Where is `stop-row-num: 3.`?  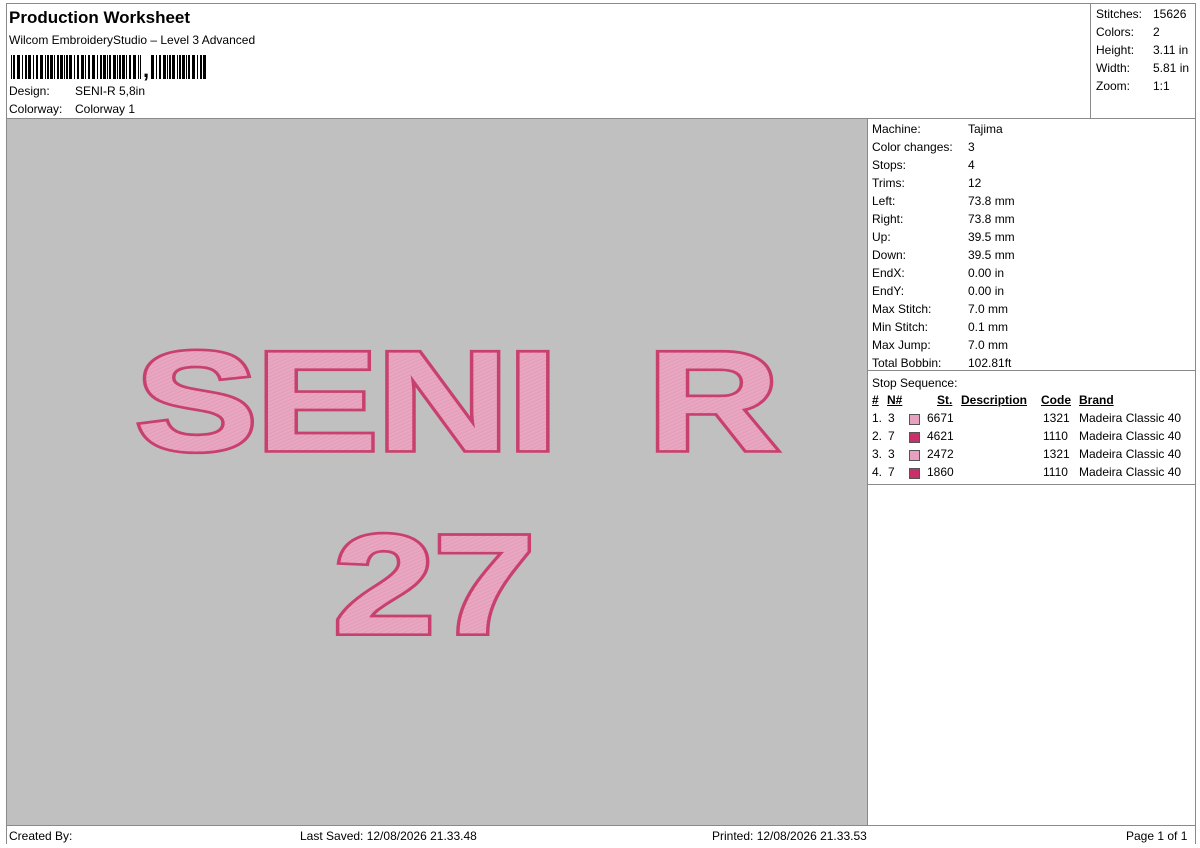 stop-row-num: 3. is located at coordinates (877, 454).